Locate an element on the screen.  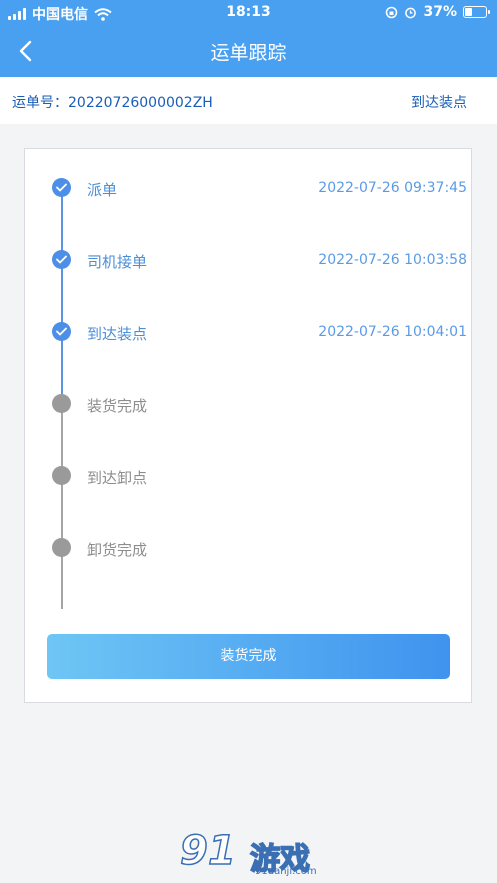
order-number: 运单号：20220726000002ZH is located at coordinates (112, 103).